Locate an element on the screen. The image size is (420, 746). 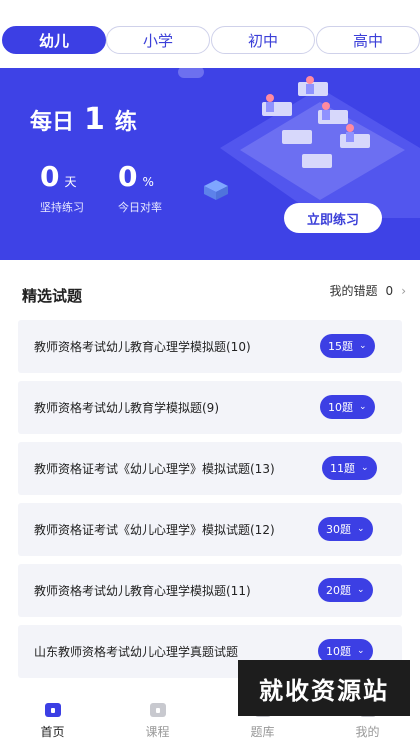
question-set-card: 教师资格证考试《幼儿心理学》模拟试题(12) 30题 ⌄ is located at coordinates (210, 529).